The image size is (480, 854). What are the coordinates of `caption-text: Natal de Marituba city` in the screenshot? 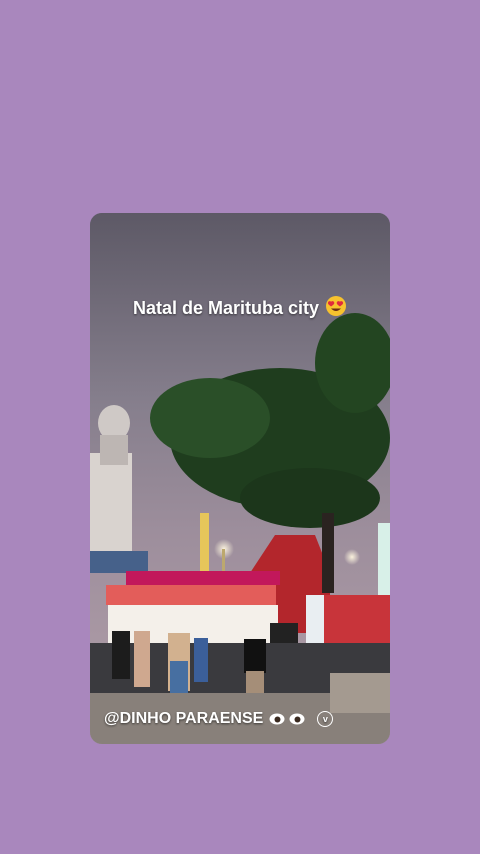 It's located at (226, 308).